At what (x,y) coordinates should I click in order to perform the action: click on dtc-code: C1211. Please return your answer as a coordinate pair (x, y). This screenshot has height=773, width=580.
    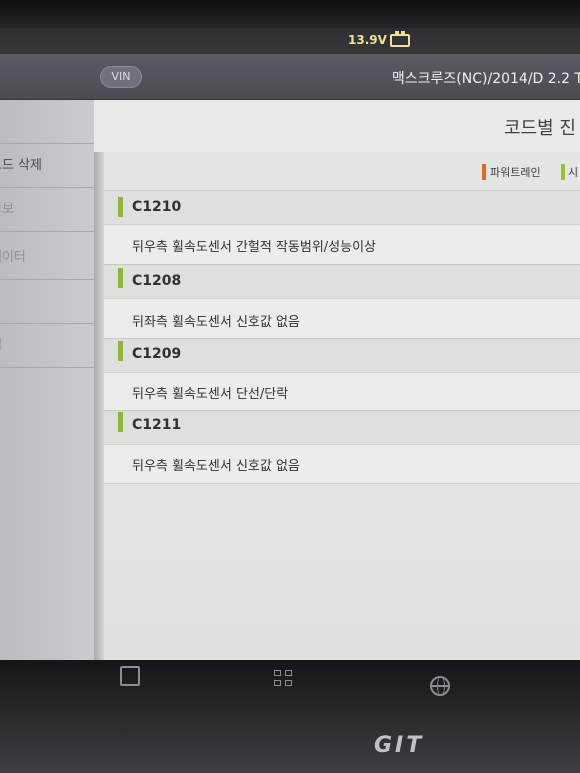
    Looking at the image, I should click on (157, 425).